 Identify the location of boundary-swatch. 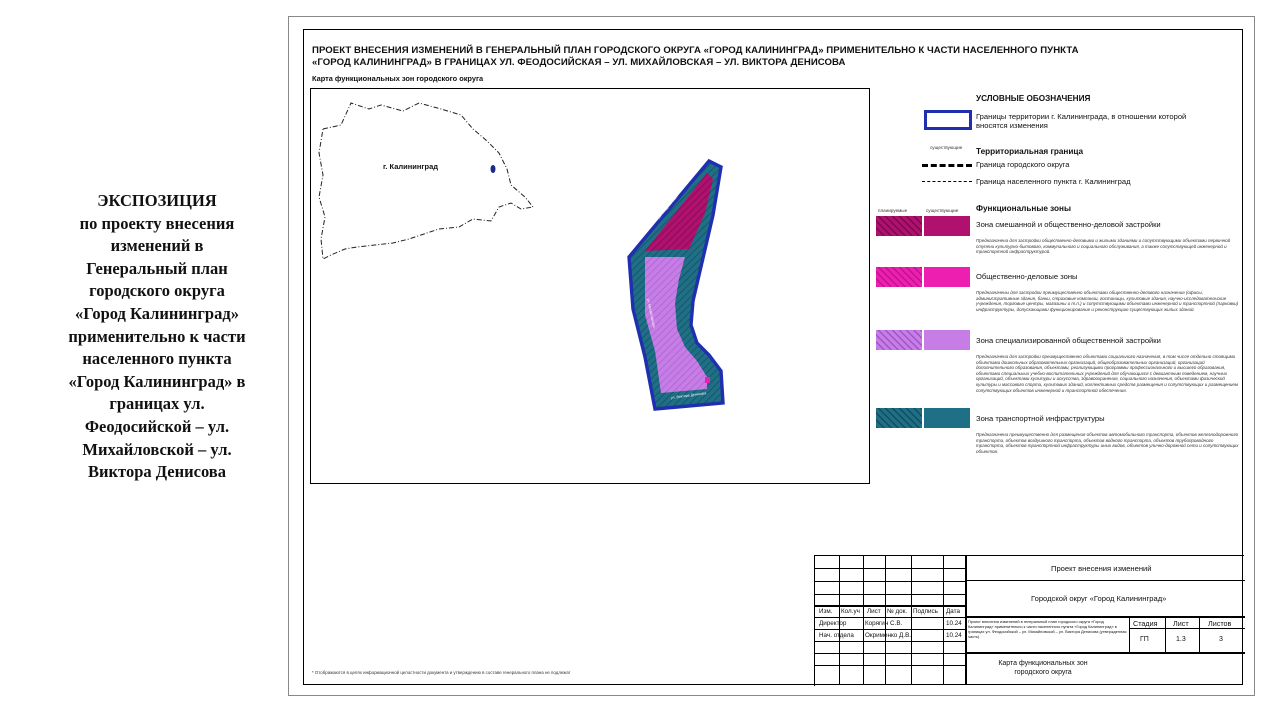
(948, 120).